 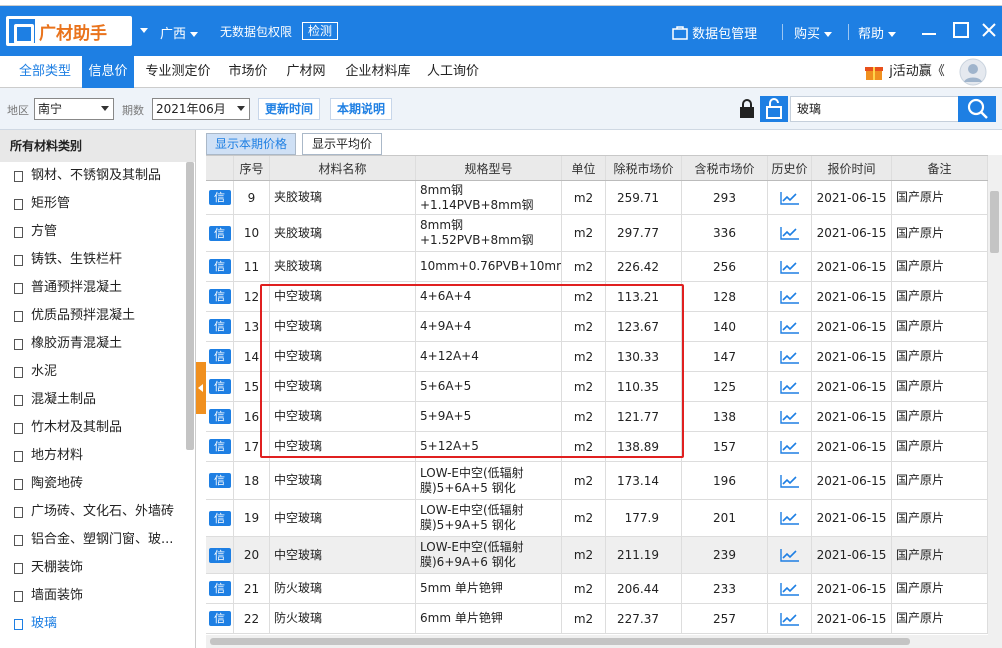 What do you see at coordinates (97, 624) in the screenshot?
I see `sidebar-item: 玻璃` at bounding box center [97, 624].